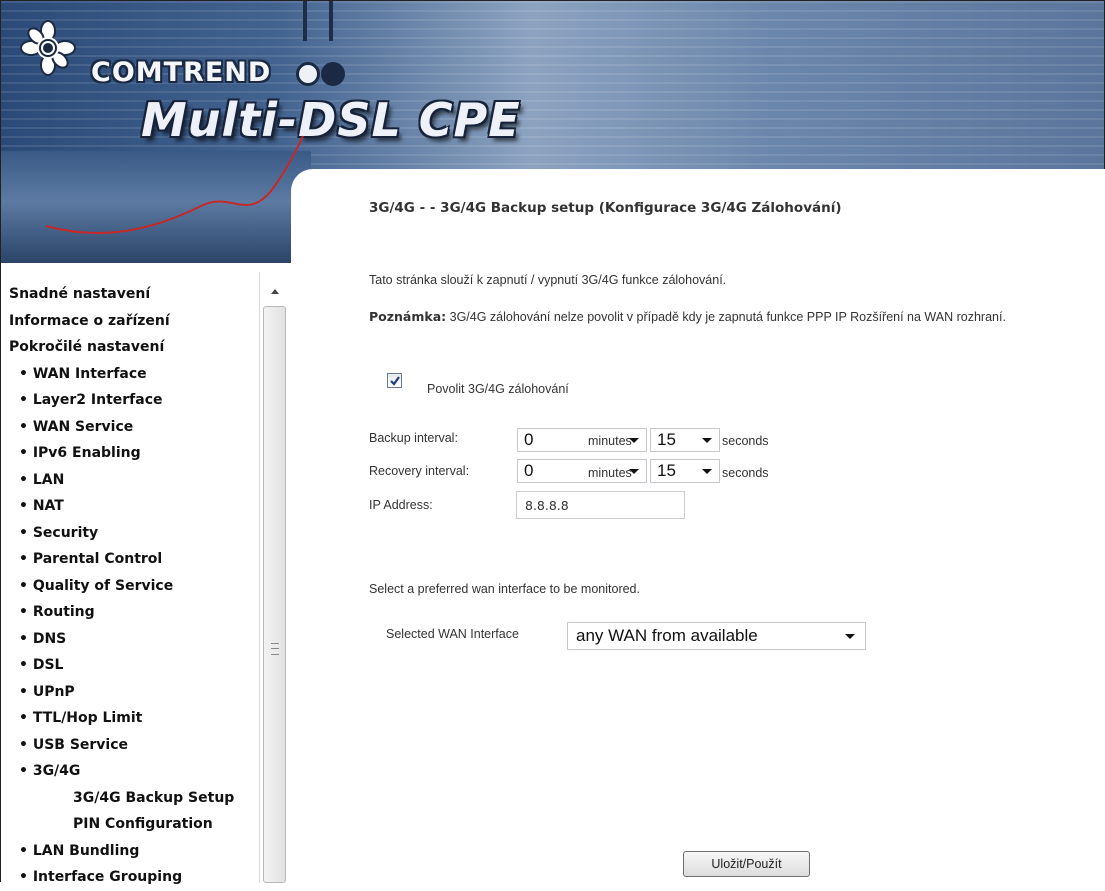 This screenshot has height=891, width=1105. What do you see at coordinates (181, 72) in the screenshot?
I see `brand-name: COMTREND` at bounding box center [181, 72].